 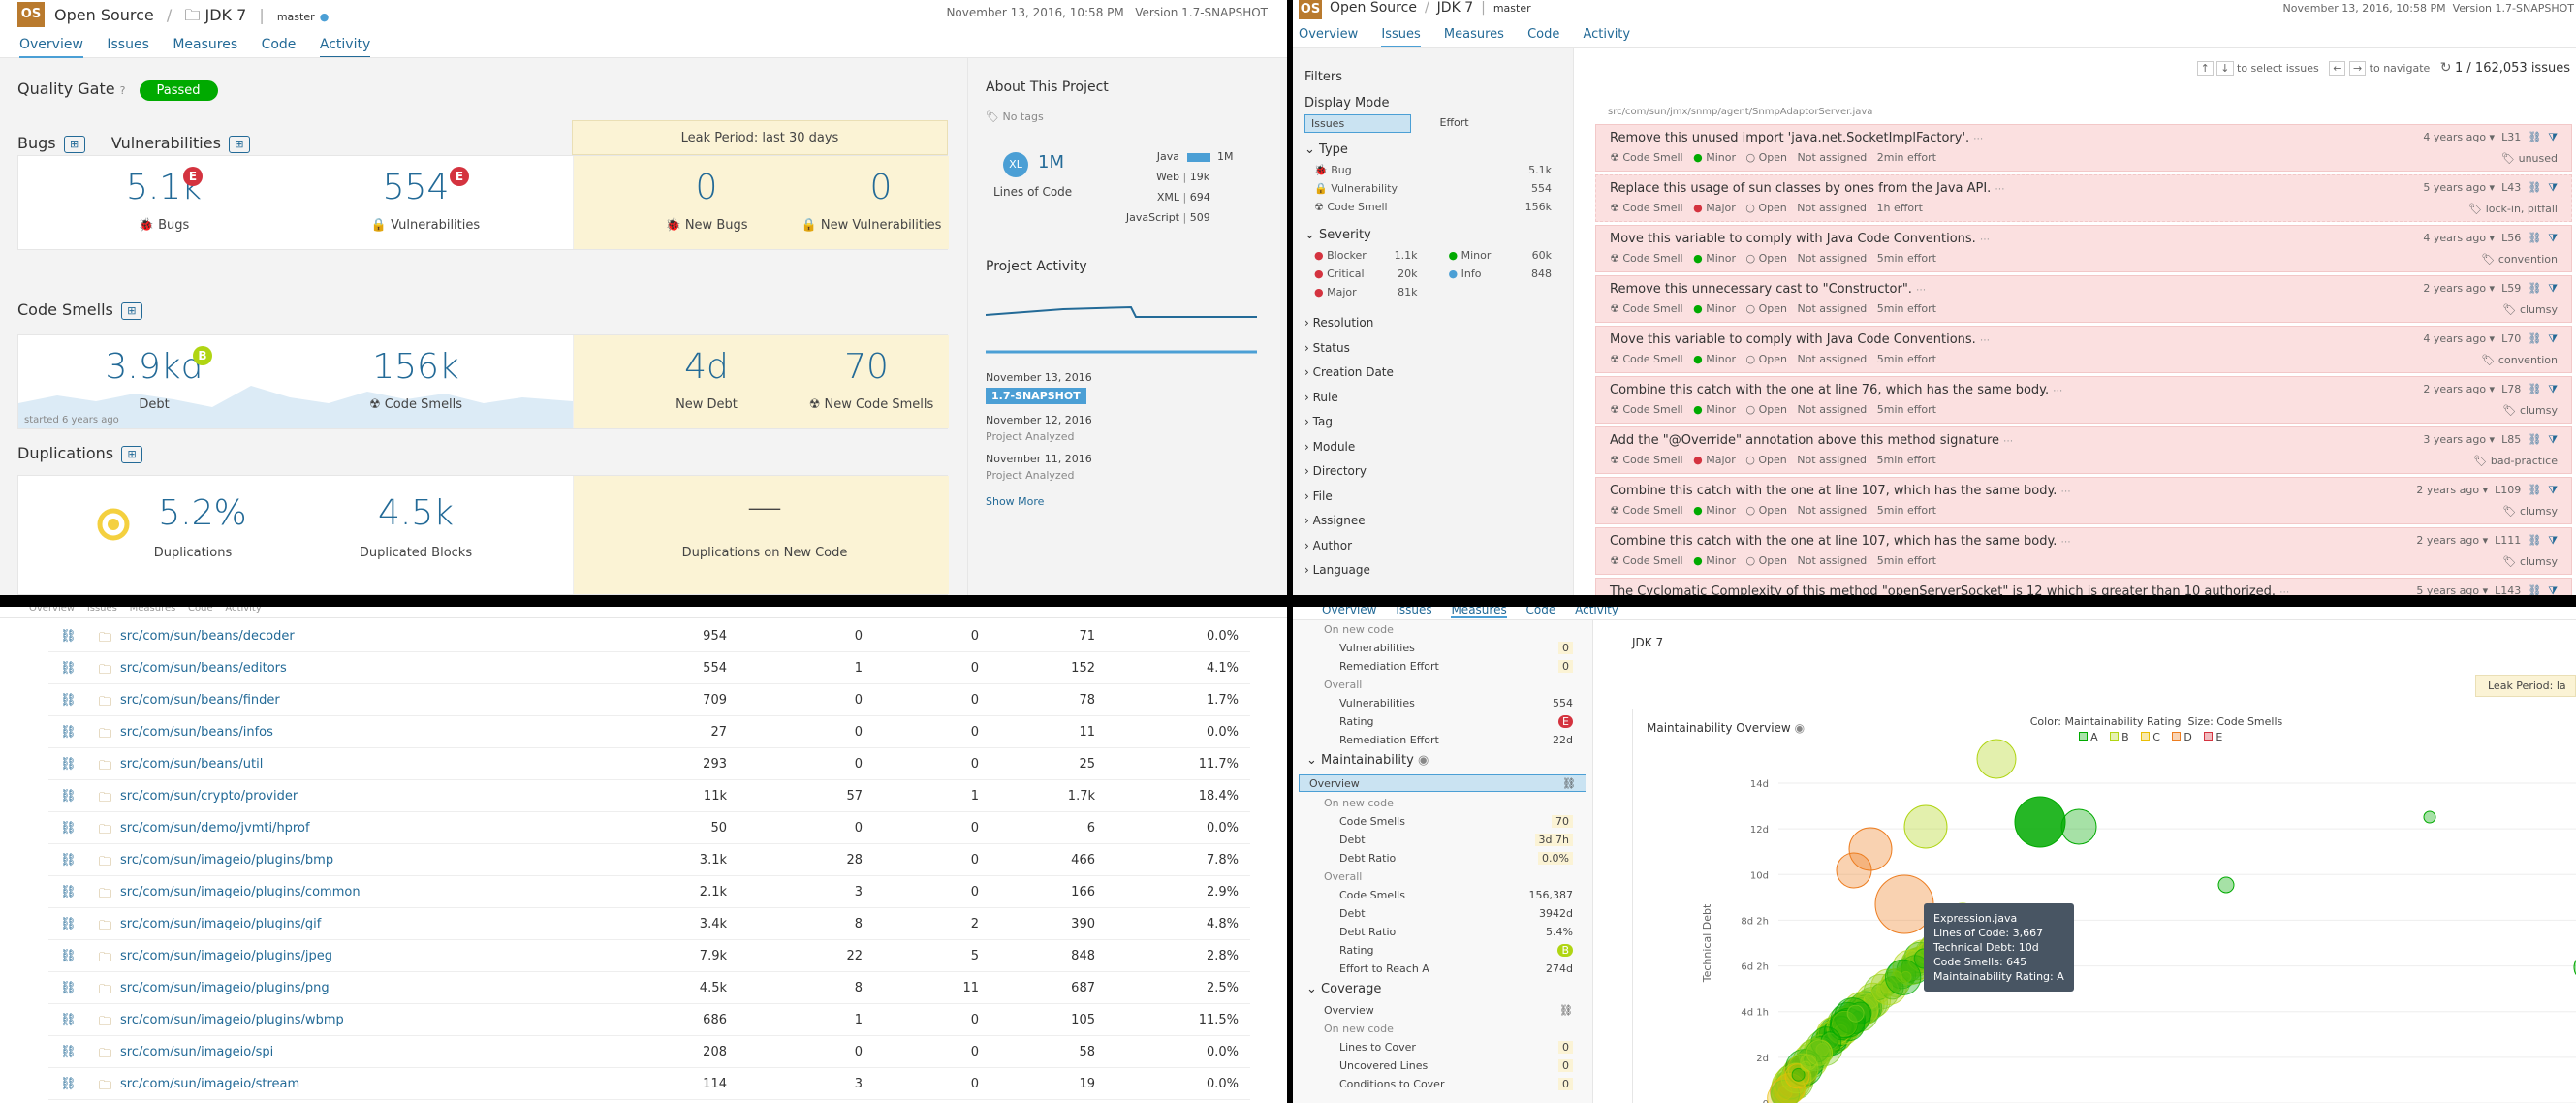 What do you see at coordinates (226, 860) in the screenshot?
I see `directory-link: src/com/sun/imageio/plugins/bmp` at bounding box center [226, 860].